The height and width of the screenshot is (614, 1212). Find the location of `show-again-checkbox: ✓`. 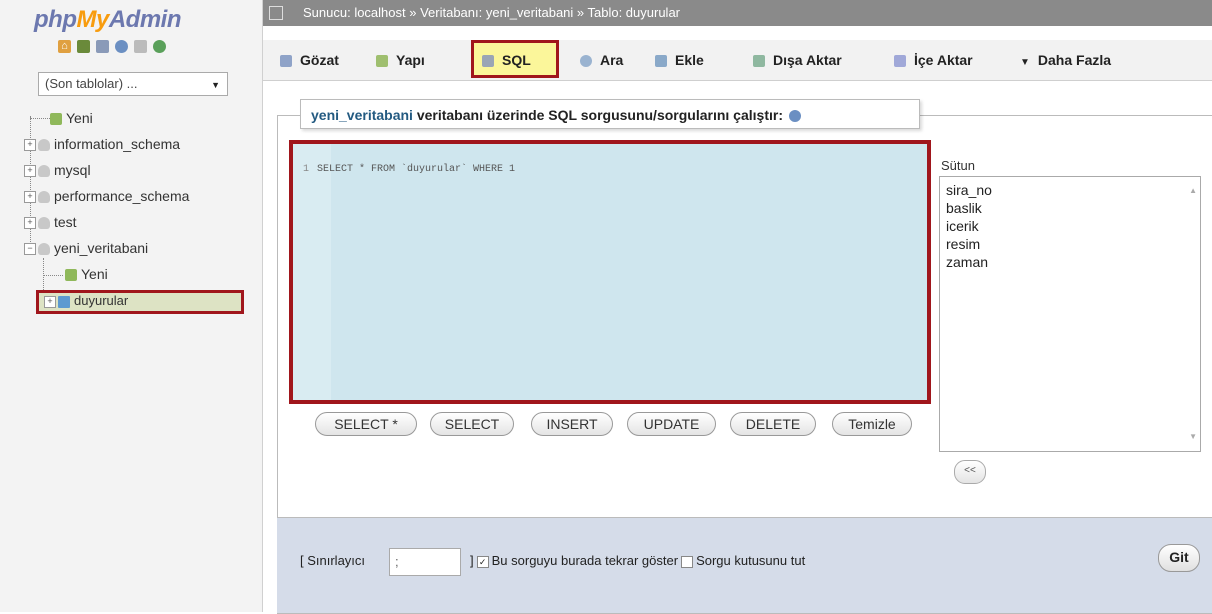

show-again-checkbox: ✓ is located at coordinates (482, 561).